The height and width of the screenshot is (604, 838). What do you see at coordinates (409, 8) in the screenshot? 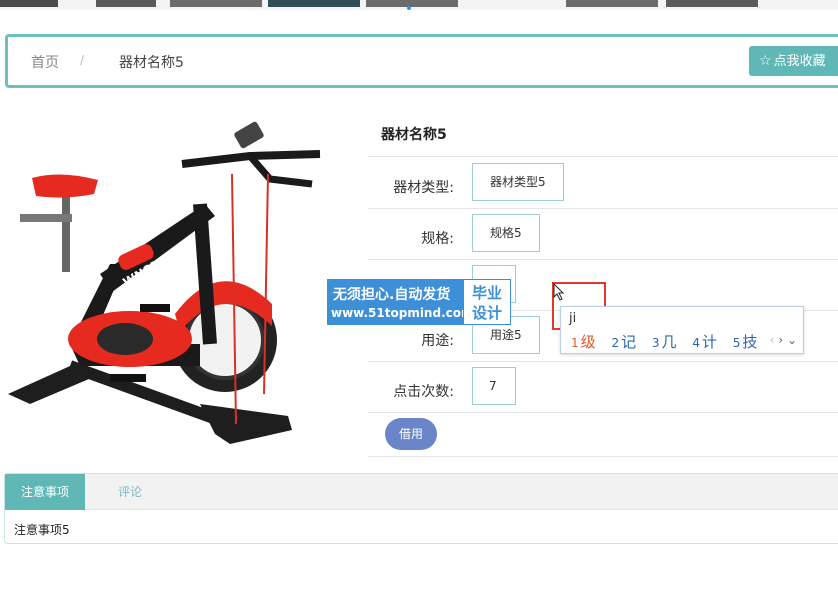
I see `scroll-indicator` at bounding box center [409, 8].